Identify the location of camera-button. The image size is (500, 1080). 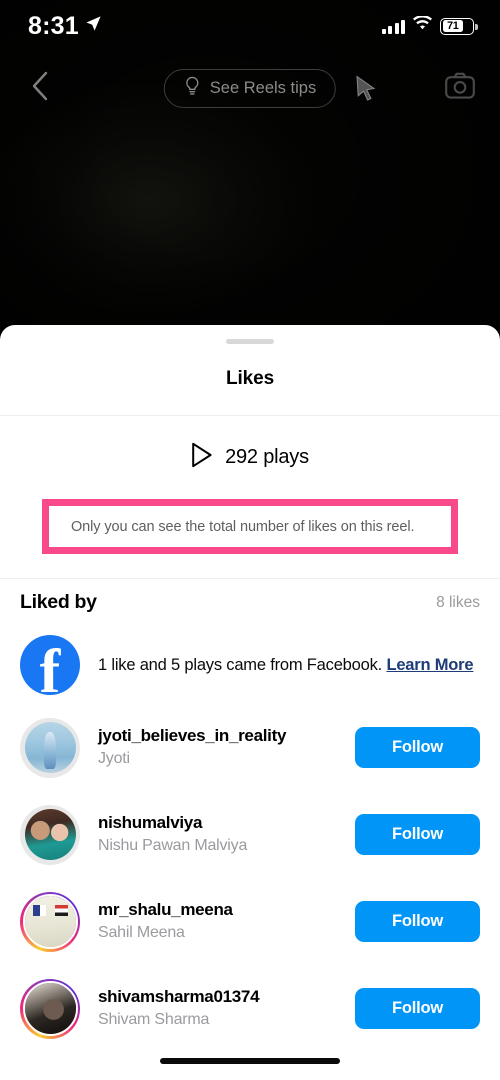
(460, 88).